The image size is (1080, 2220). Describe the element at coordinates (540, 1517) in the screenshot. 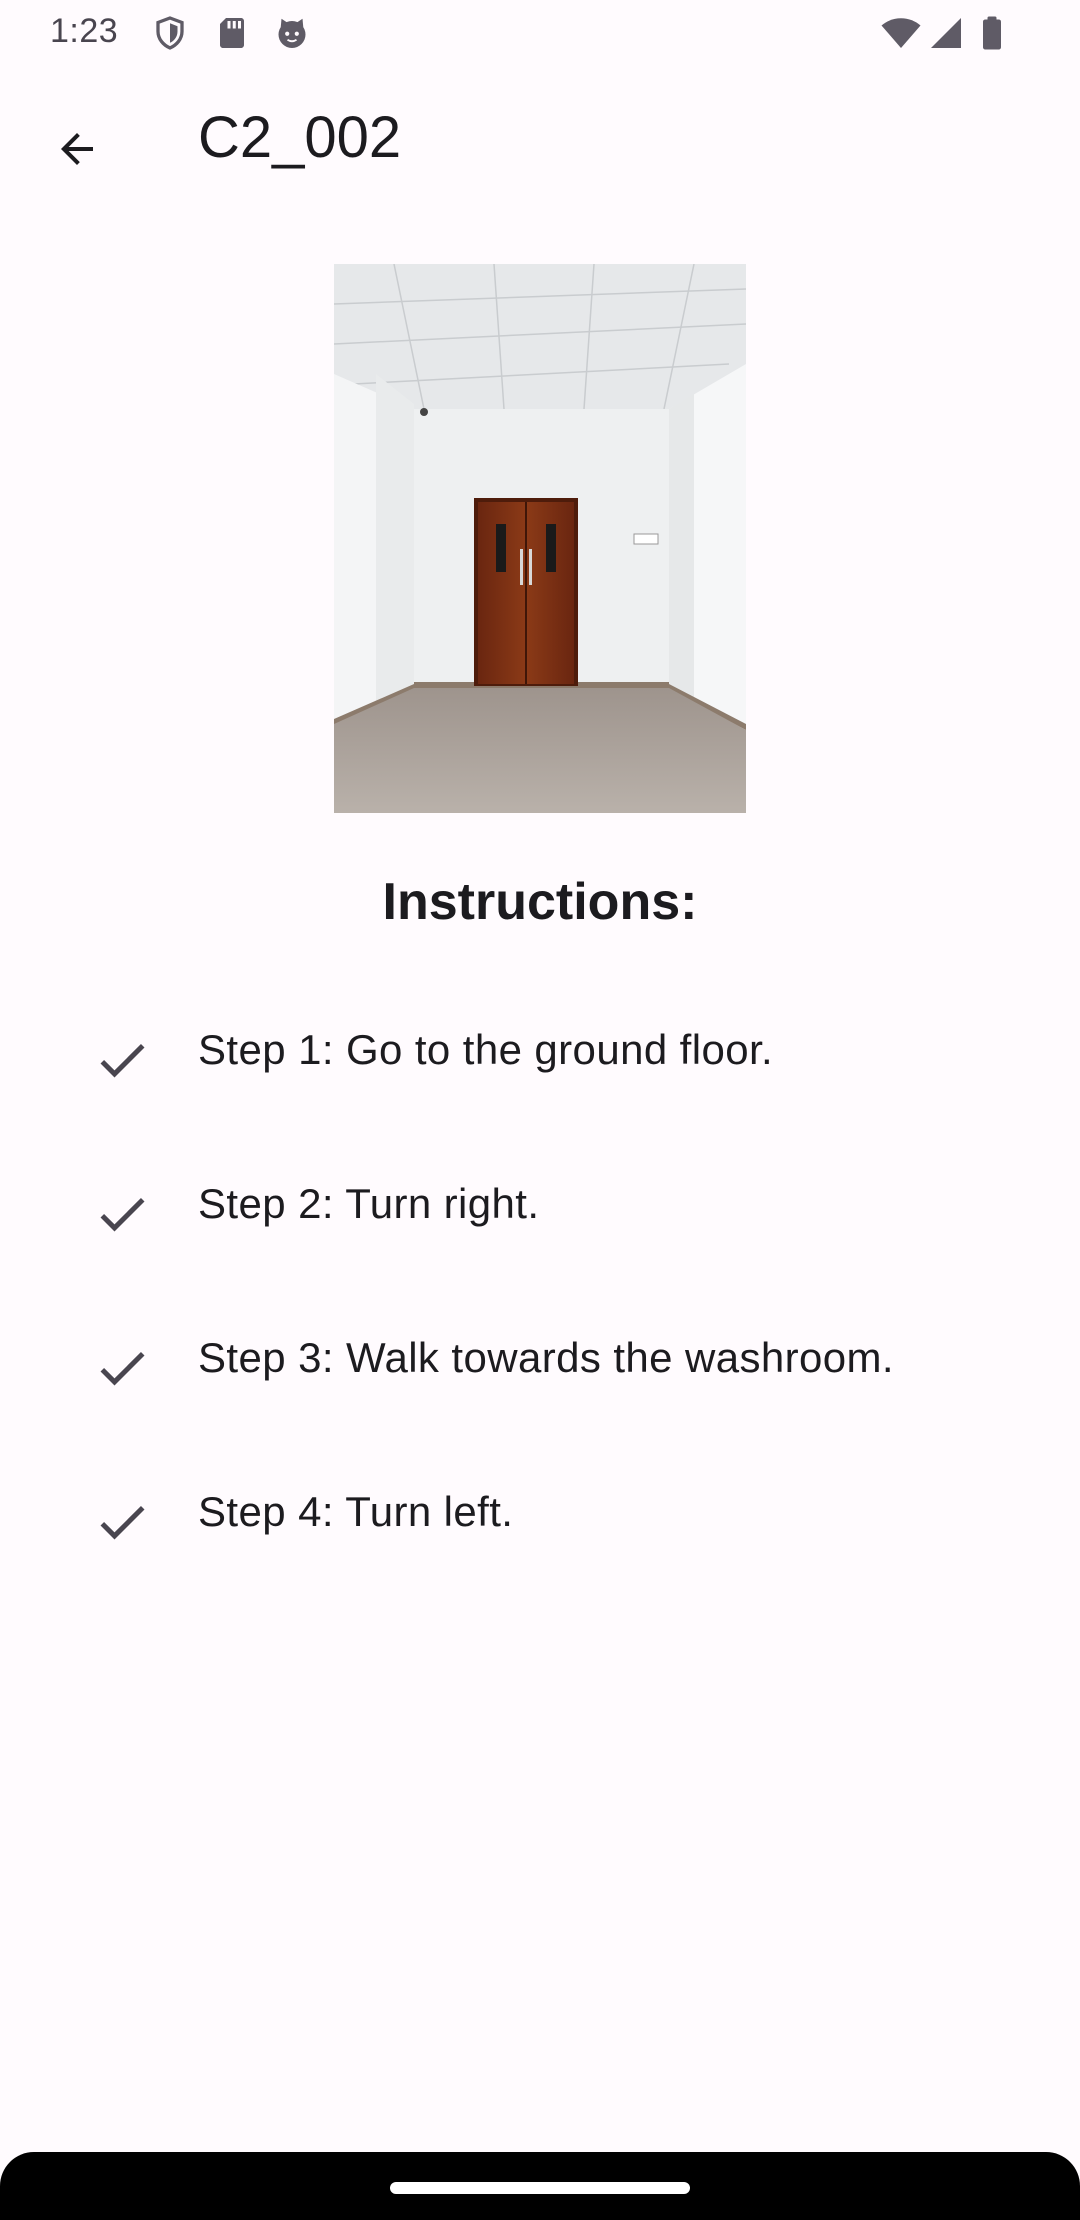

I see `step-item: Step 4: Turn left.` at that location.